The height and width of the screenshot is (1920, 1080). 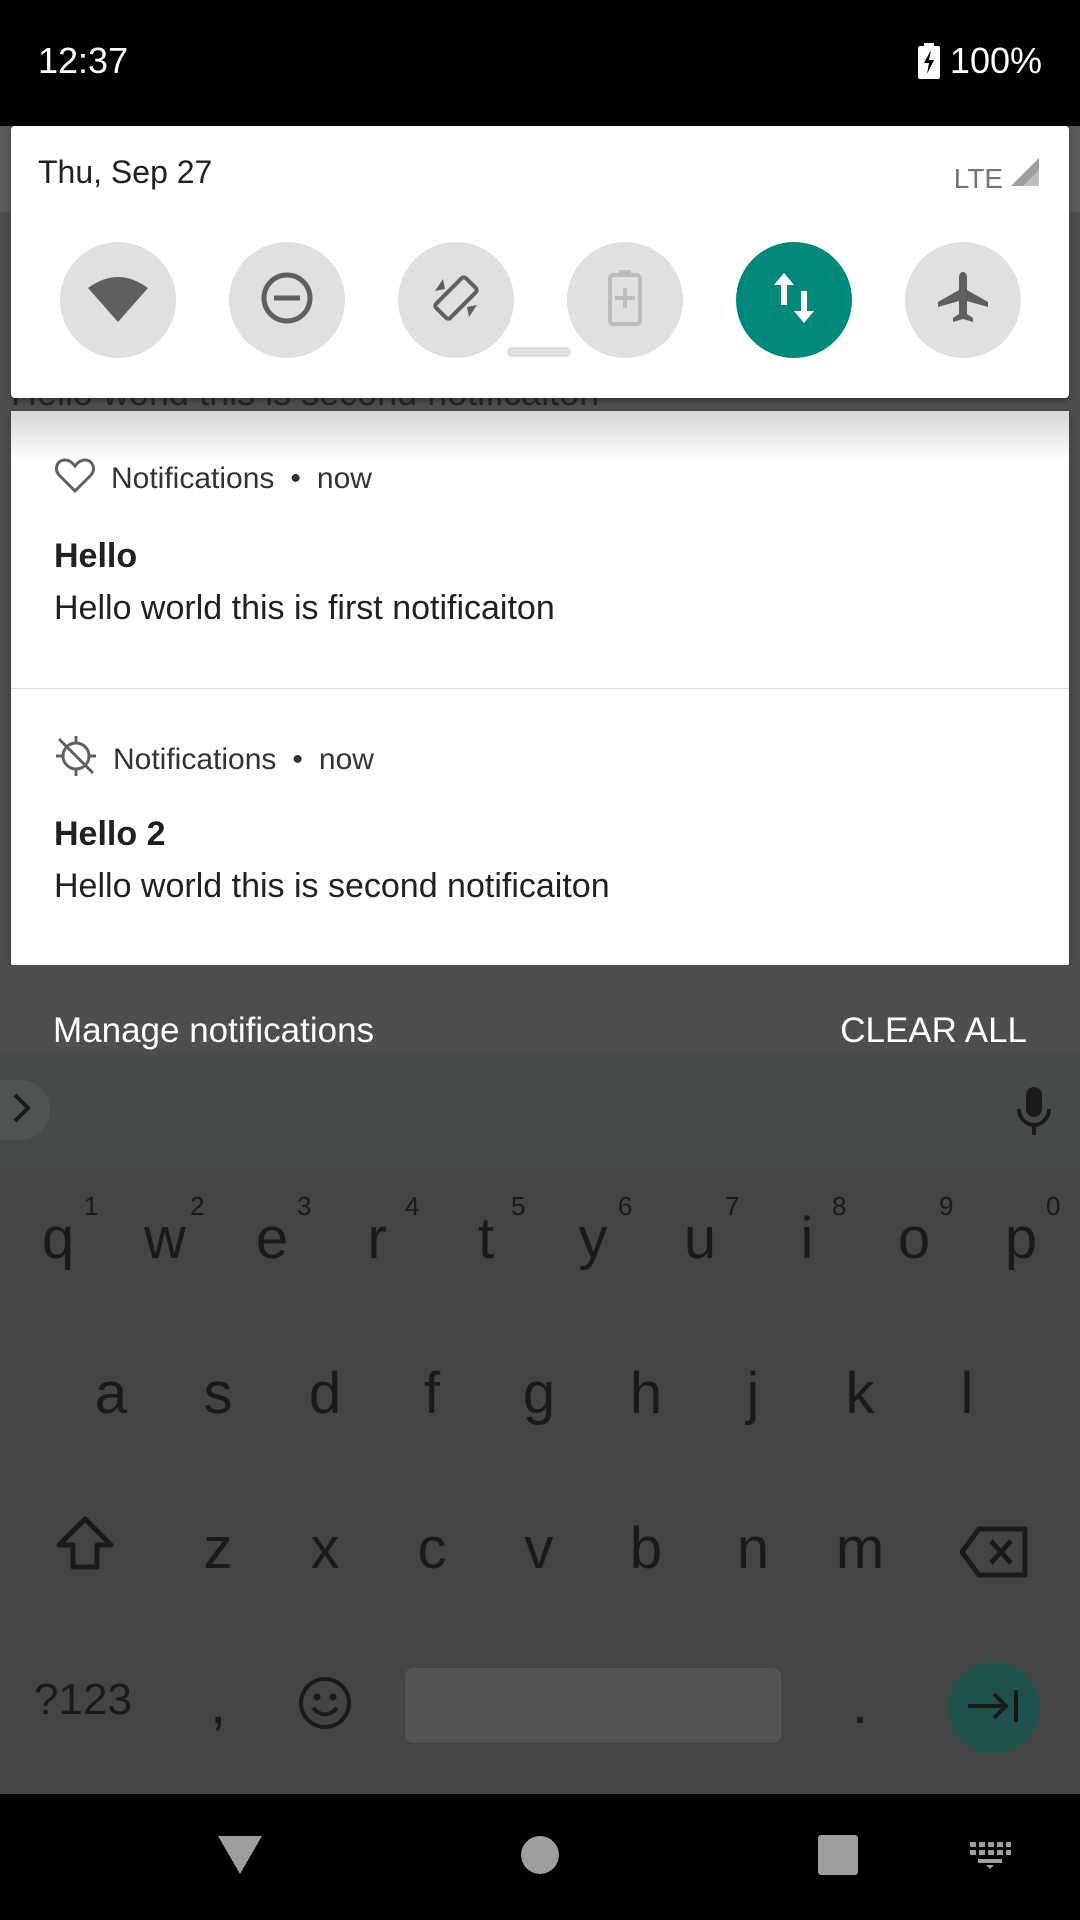 I want to click on tile-auto-rotate, so click(x=456, y=300).